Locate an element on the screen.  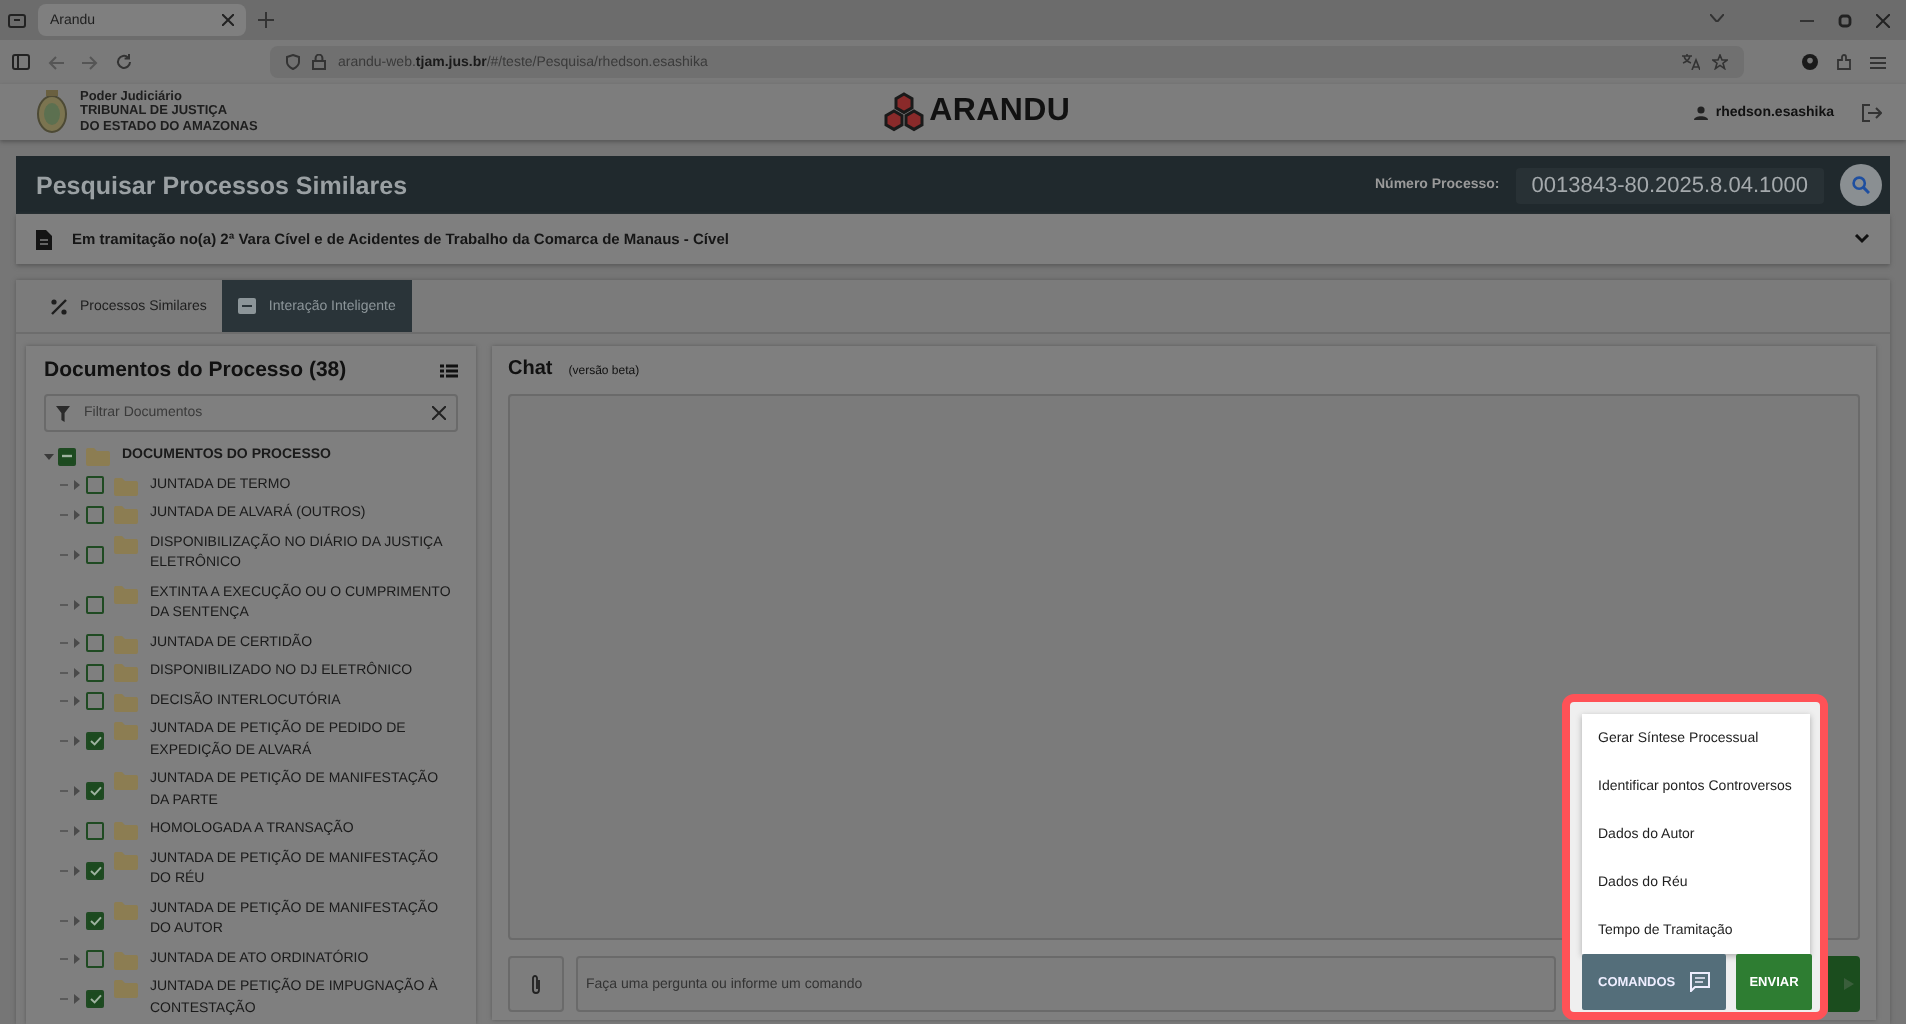
percent-icon is located at coordinates (59, 306).